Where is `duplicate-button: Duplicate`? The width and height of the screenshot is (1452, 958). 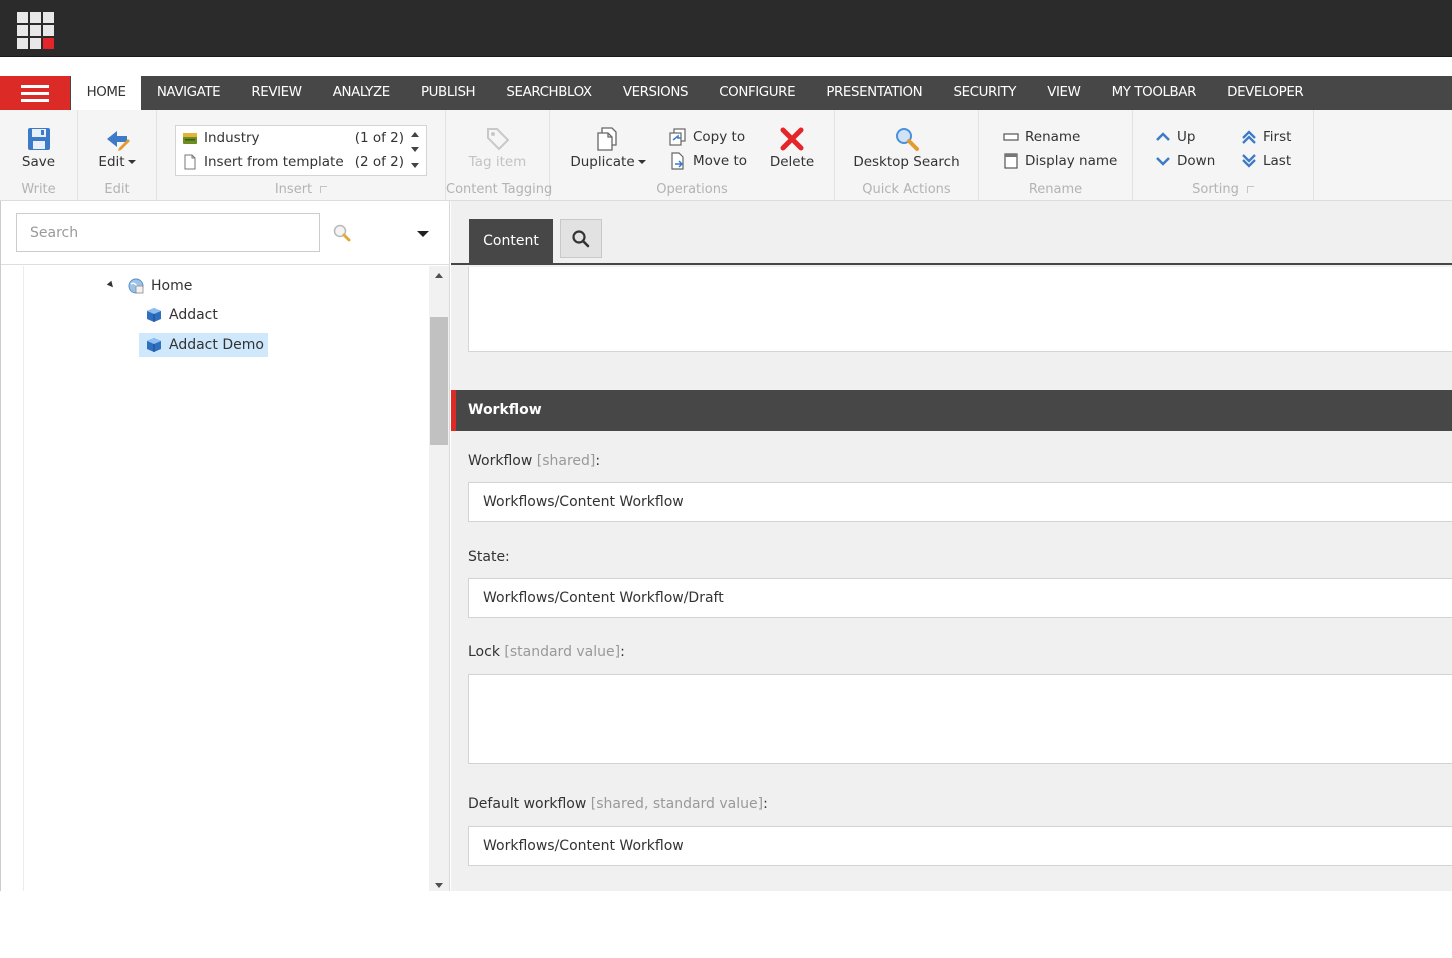 duplicate-button: Duplicate is located at coordinates (608, 148).